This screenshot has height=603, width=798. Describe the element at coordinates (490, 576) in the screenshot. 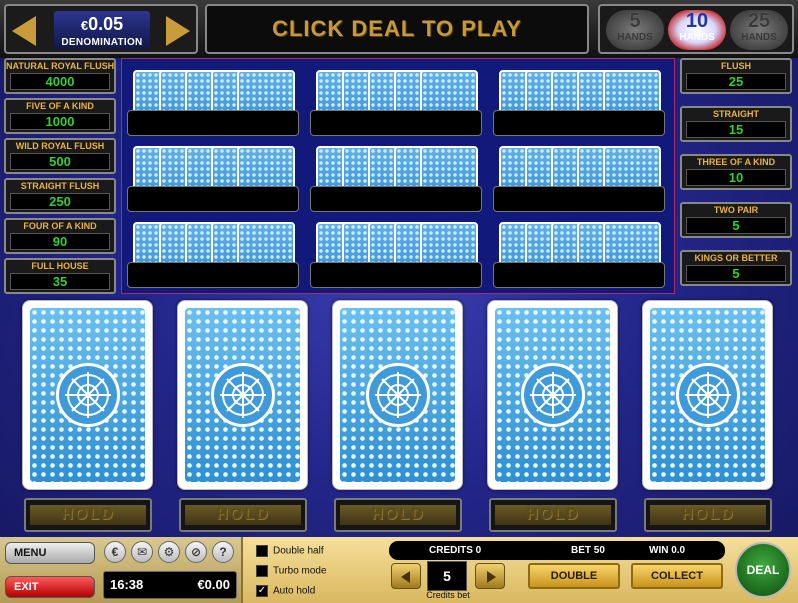

I see `credits-increase-button` at that location.